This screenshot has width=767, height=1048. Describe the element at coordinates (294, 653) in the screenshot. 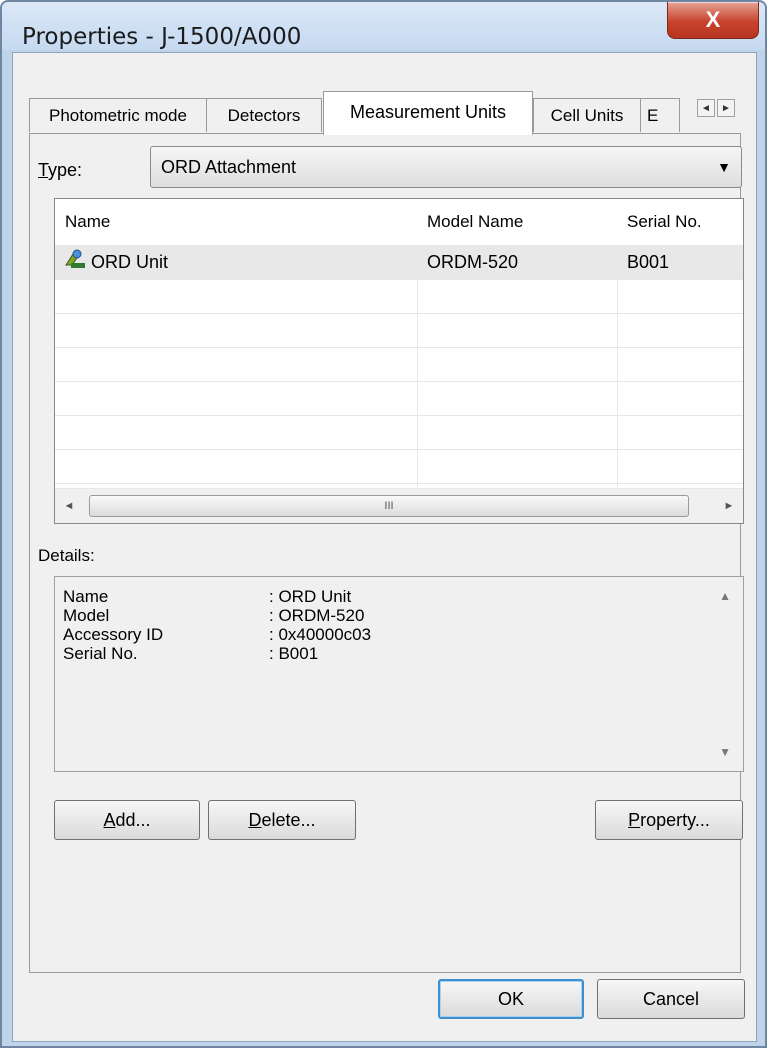

I see `detail-value-serial-no: : B001` at that location.